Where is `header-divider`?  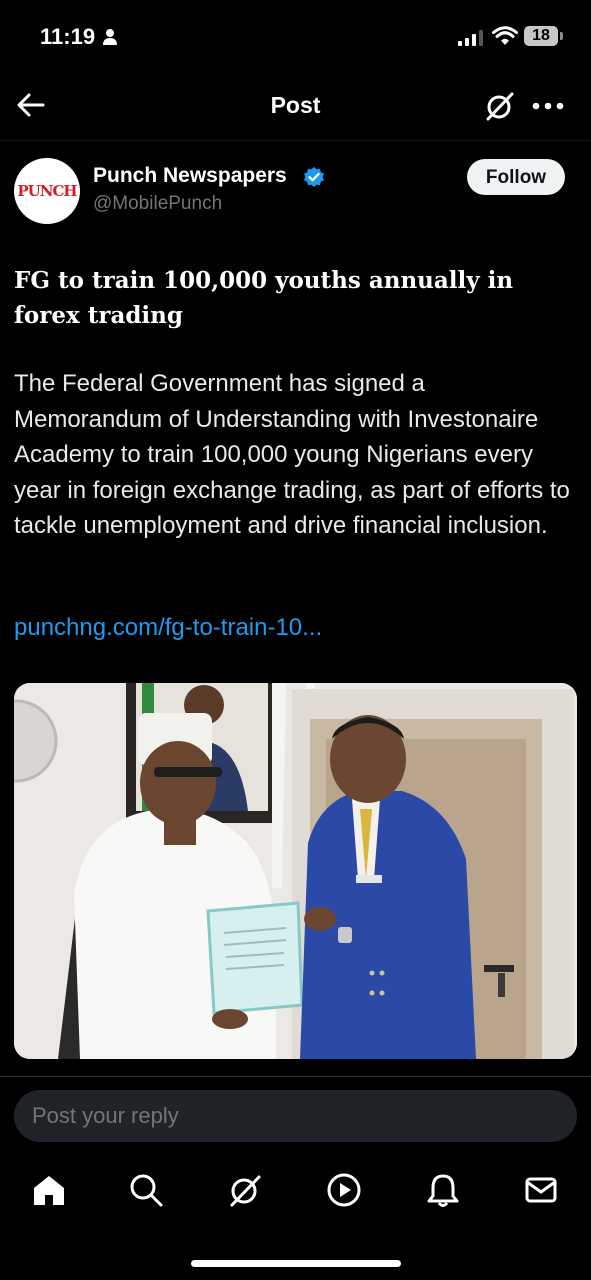
header-divider is located at coordinates (295, 140).